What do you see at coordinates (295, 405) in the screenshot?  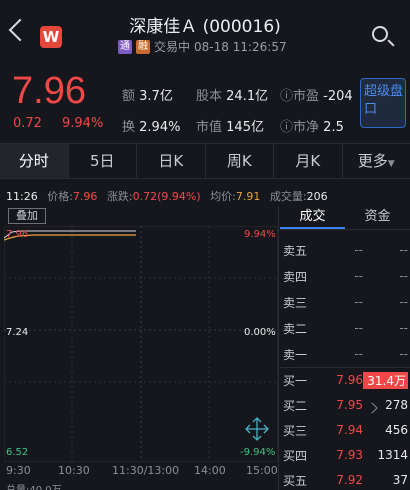 I see `level-label: 买二` at bounding box center [295, 405].